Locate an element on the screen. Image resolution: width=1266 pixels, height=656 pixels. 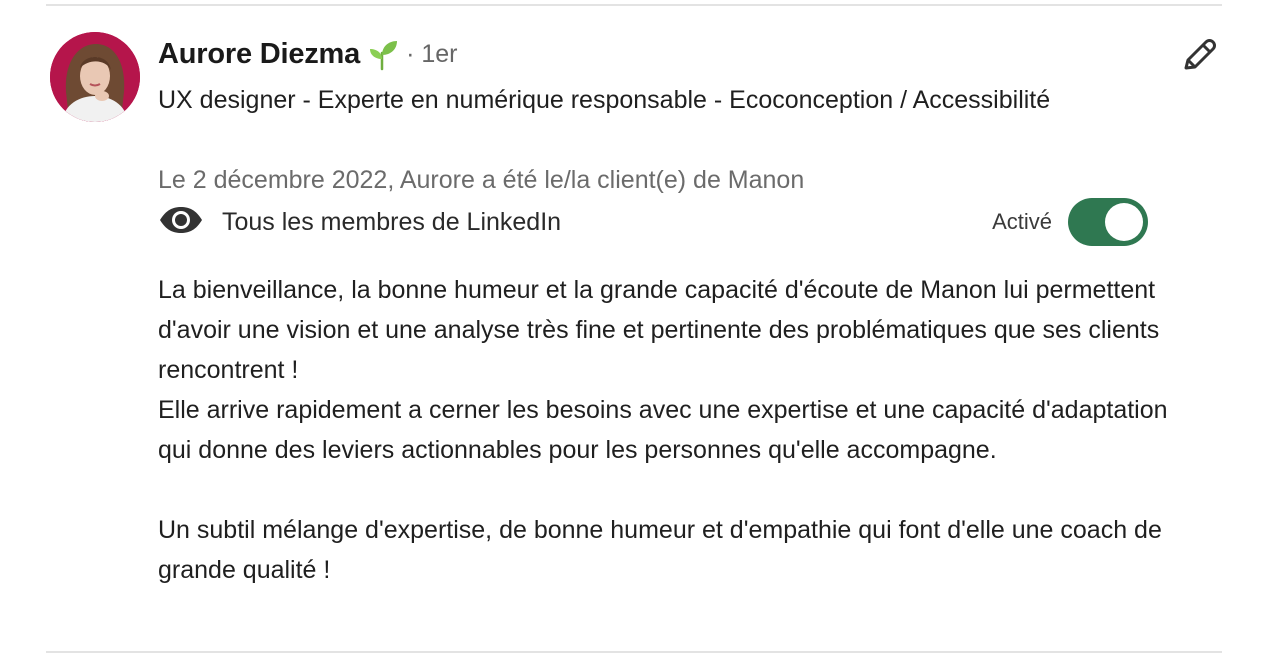
toggle-knob is located at coordinates (1124, 222).